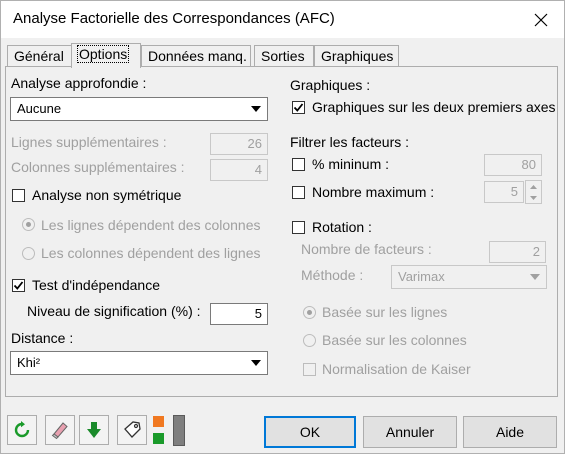 This screenshot has height=454, width=565. What do you see at coordinates (350, 142) in the screenshot?
I see `filtrer-label: Filtrer les facteurs :` at bounding box center [350, 142].